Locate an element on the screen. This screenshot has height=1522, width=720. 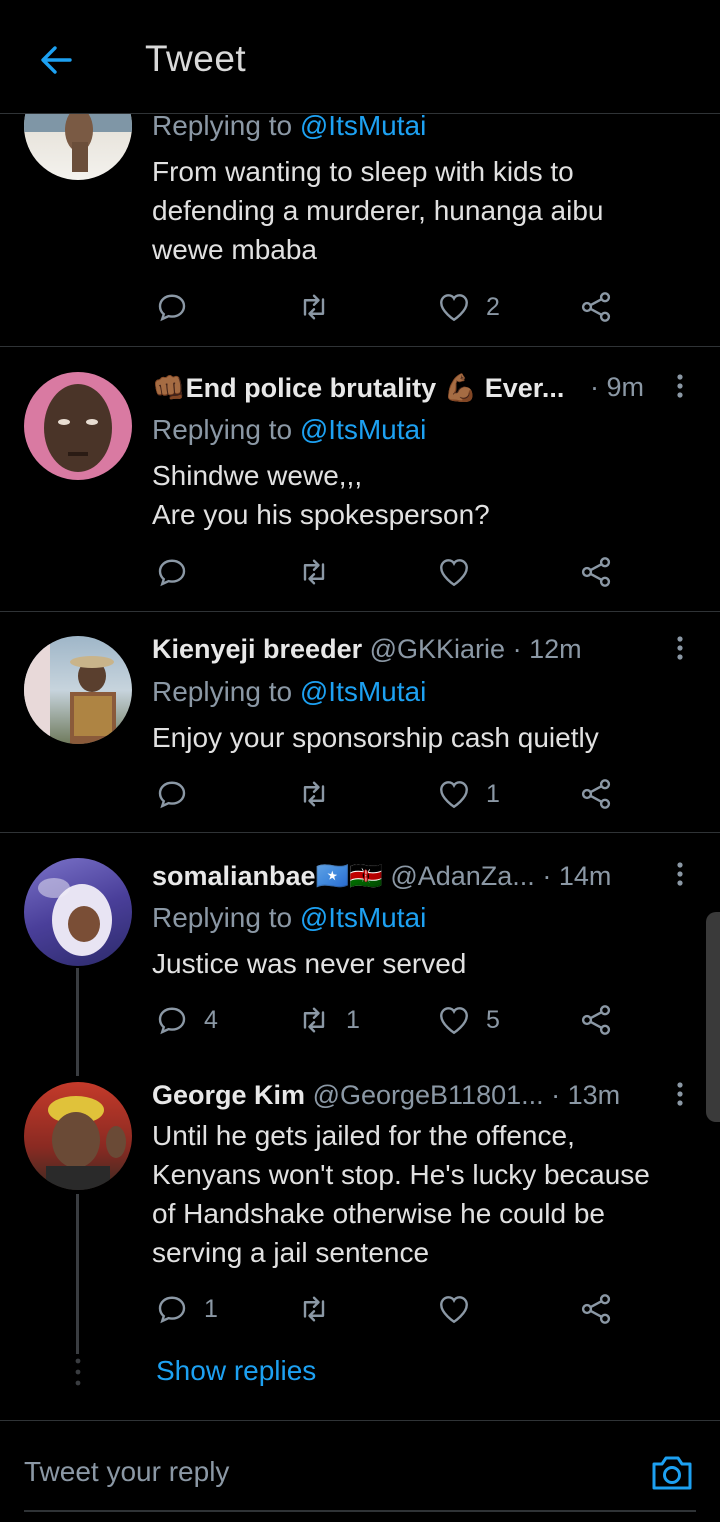
reply-count: 1 is located at coordinates (211, 1308).